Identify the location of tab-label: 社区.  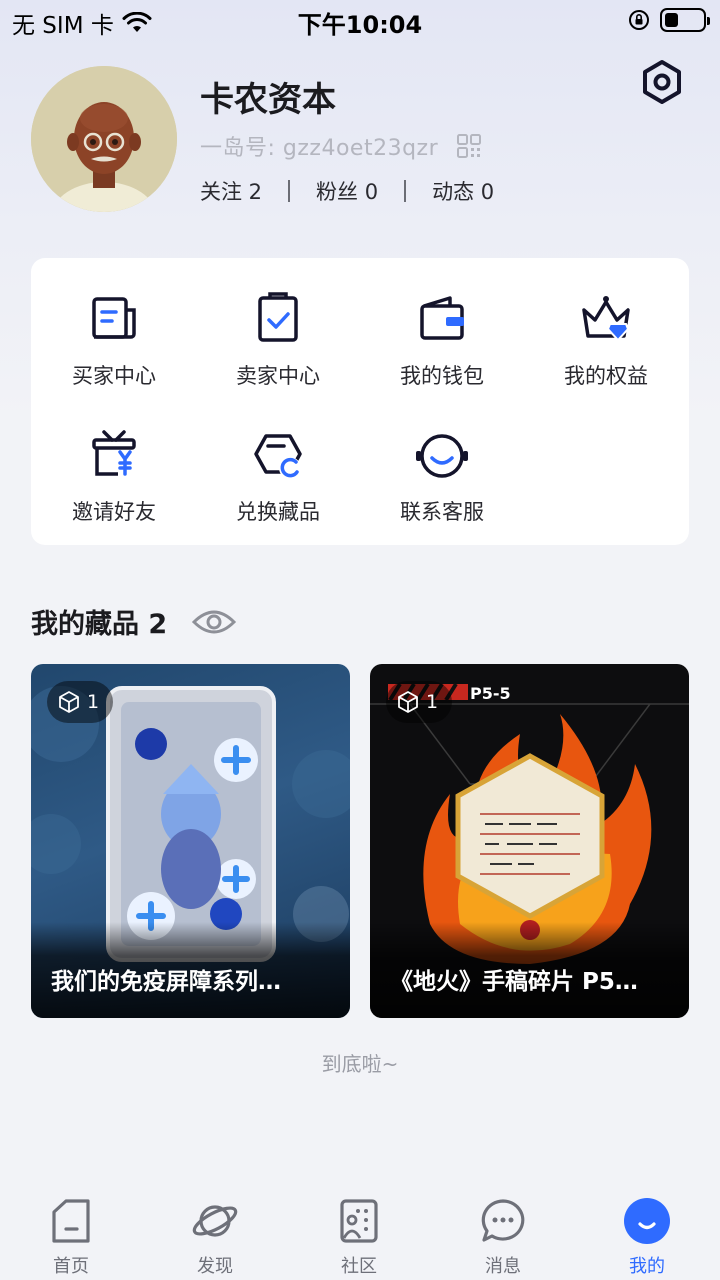
(359, 1266).